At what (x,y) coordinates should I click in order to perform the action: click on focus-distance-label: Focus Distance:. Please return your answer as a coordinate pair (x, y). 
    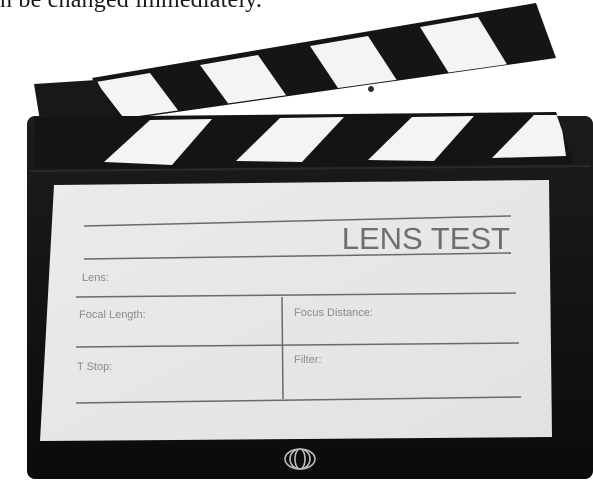
    Looking at the image, I should click on (333, 313).